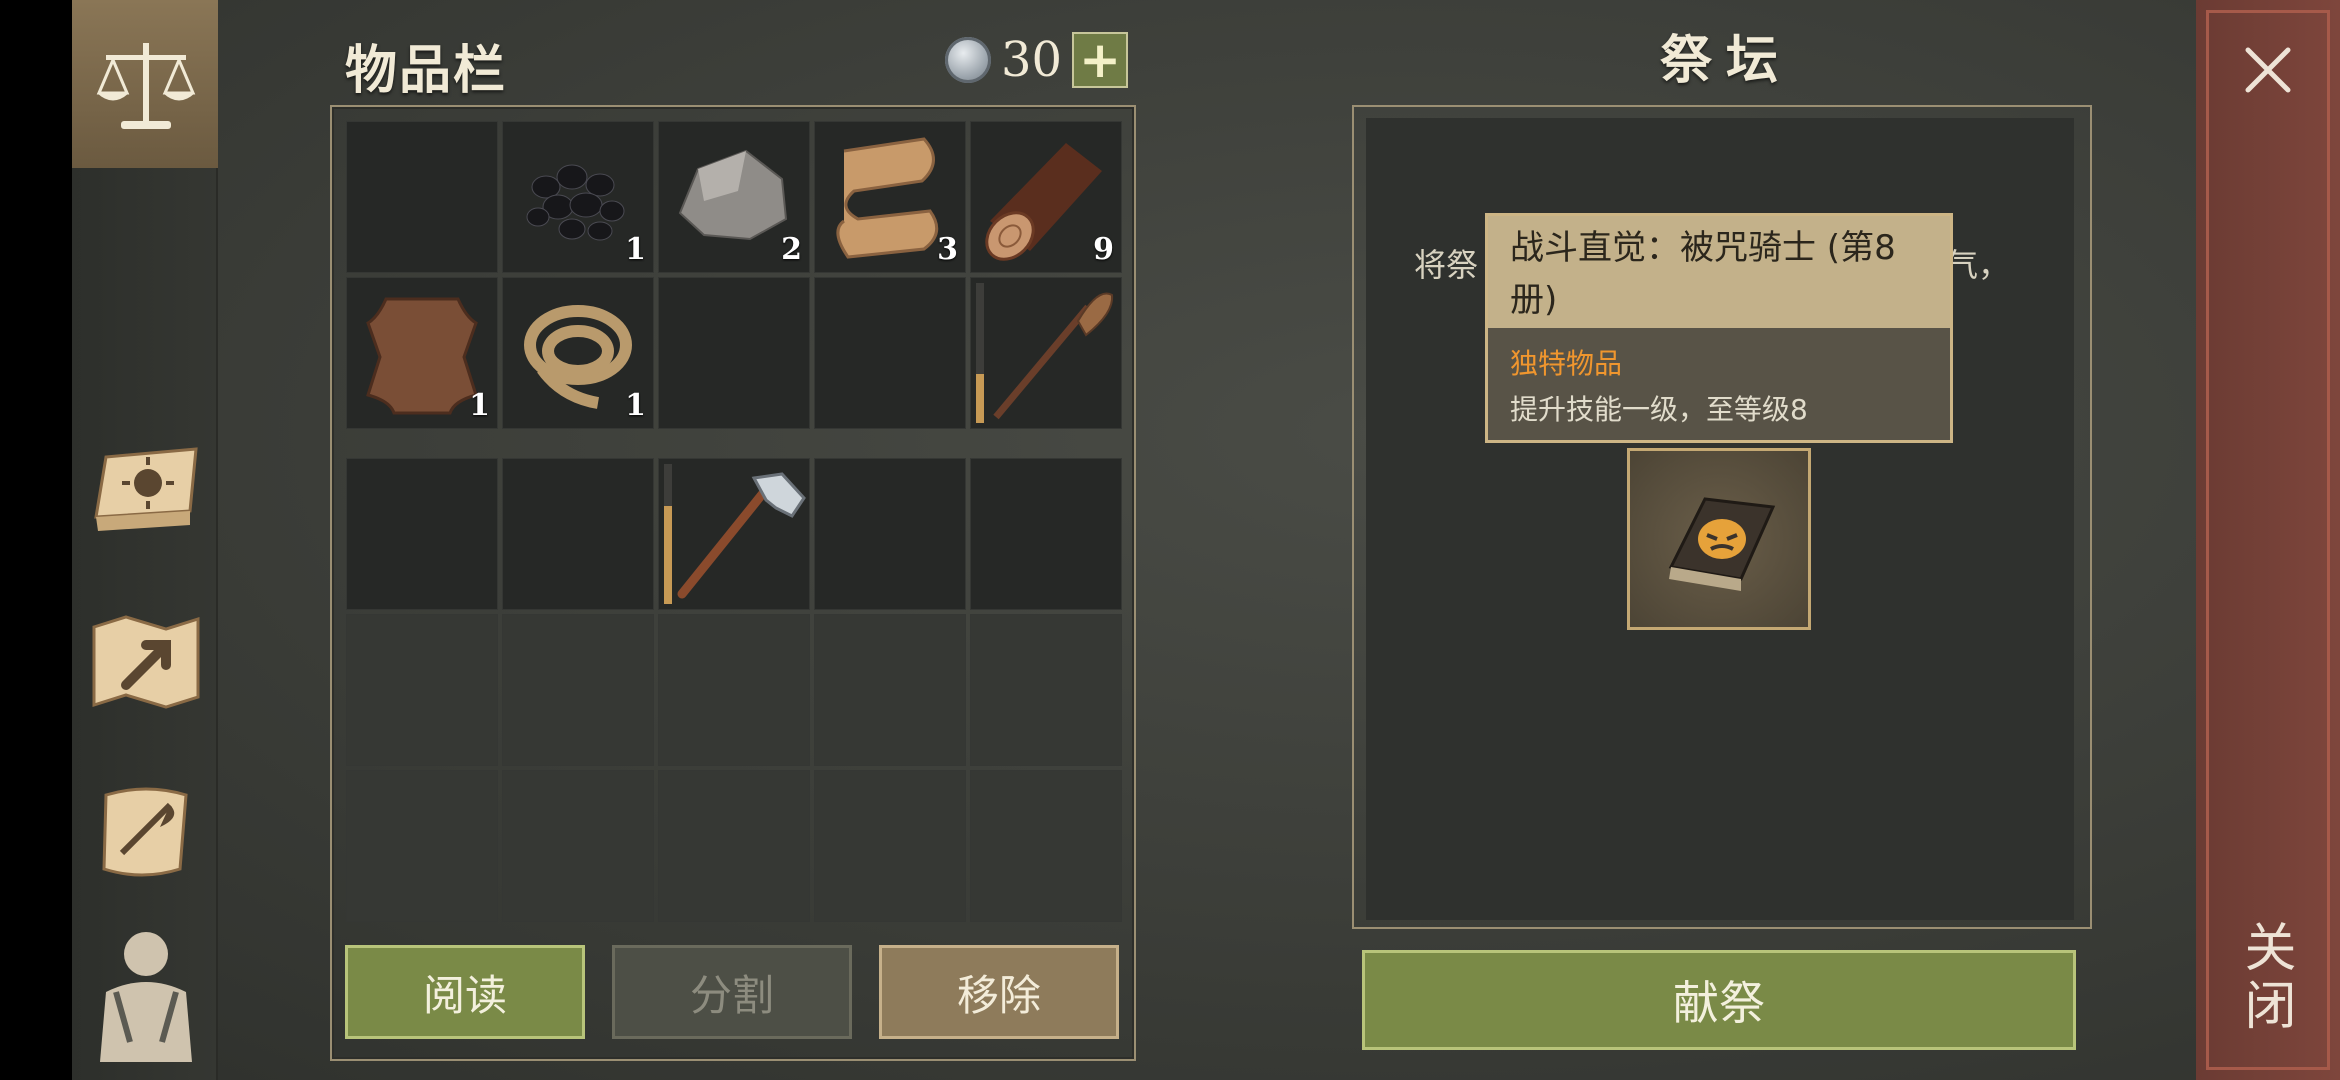 Image resolution: width=2340 pixels, height=1080 pixels. Describe the element at coordinates (1100, 60) in the screenshot. I see `add-currency-button: +` at that location.